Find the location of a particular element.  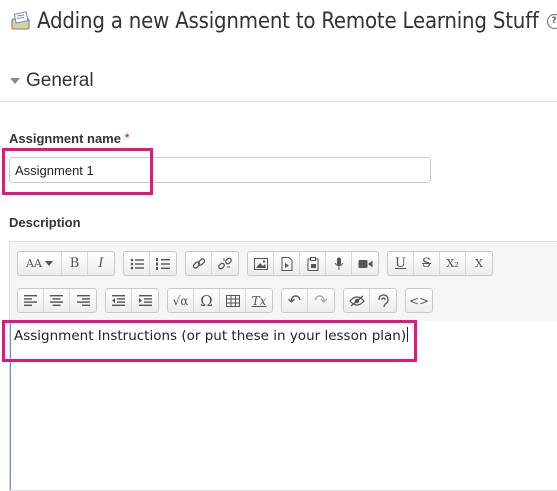

clear-glyph: Tx is located at coordinates (259, 300).